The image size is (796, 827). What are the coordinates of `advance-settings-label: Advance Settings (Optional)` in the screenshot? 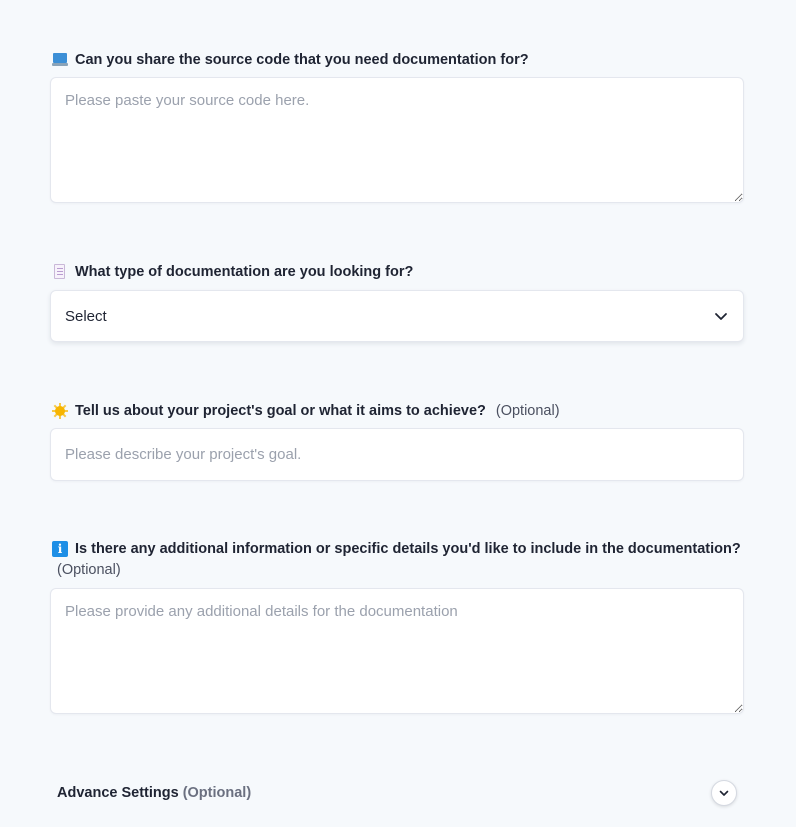 It's located at (154, 793).